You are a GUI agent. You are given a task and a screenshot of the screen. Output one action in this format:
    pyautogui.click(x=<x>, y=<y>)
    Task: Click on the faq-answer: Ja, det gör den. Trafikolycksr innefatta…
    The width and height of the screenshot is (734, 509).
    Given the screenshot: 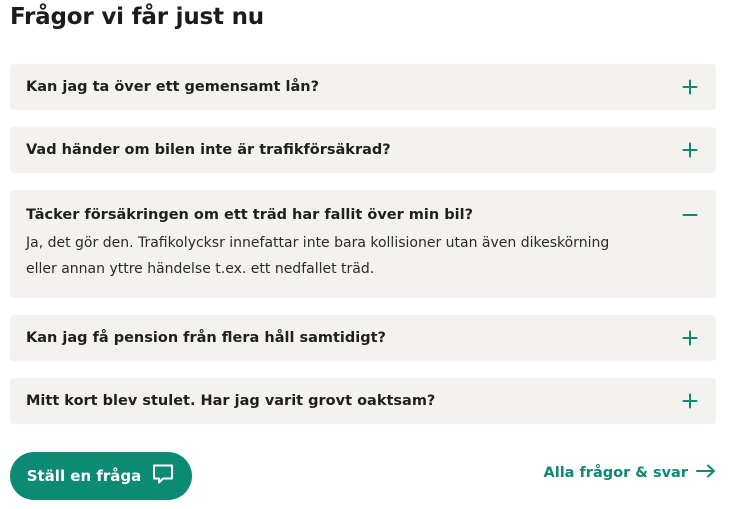 What is the action you would take?
    pyautogui.click(x=363, y=264)
    